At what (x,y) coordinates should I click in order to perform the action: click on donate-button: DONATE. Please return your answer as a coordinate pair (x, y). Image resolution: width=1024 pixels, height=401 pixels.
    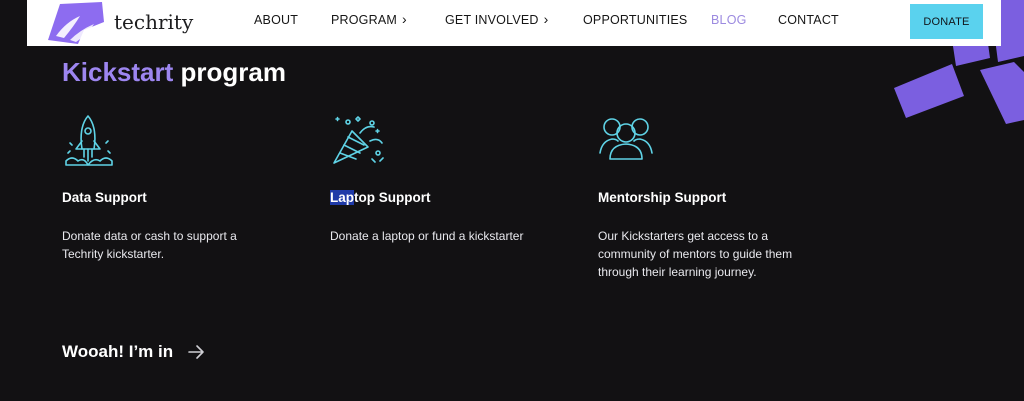
    Looking at the image, I should click on (946, 21).